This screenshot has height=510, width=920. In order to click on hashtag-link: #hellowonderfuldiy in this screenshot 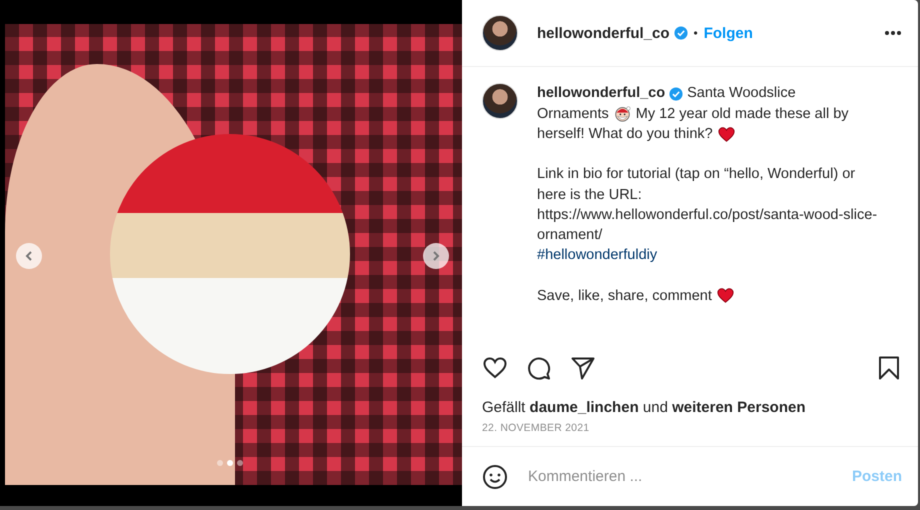, I will do `click(597, 255)`.